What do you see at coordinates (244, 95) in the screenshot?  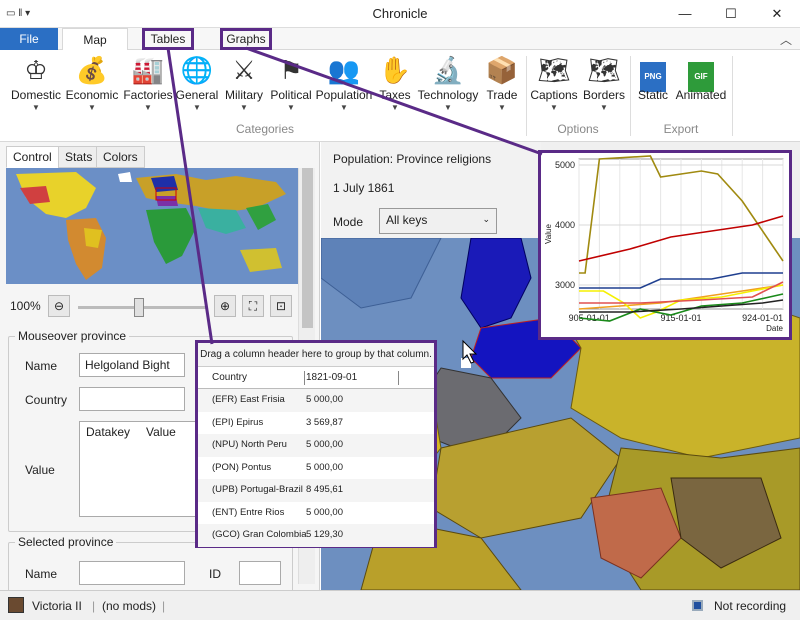 I see `military-label: Military` at bounding box center [244, 95].